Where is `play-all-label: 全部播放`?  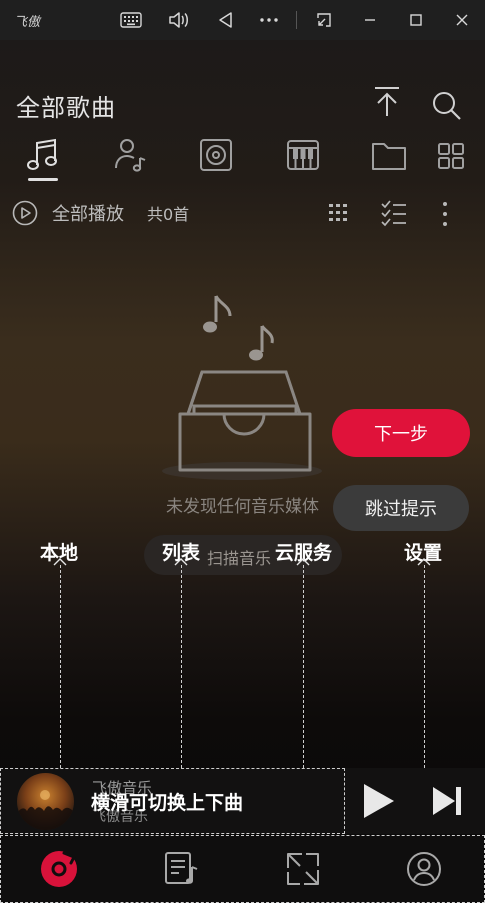 play-all-label: 全部播放 is located at coordinates (88, 214).